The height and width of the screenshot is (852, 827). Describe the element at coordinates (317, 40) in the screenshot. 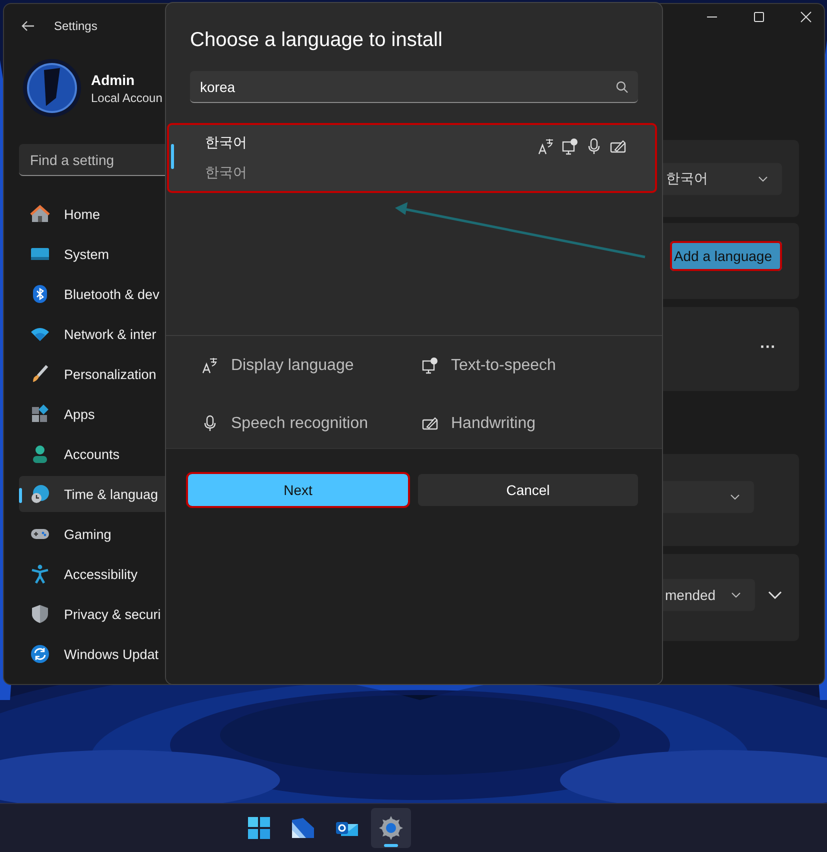

I see `dialog-title: Choose a language to install` at that location.